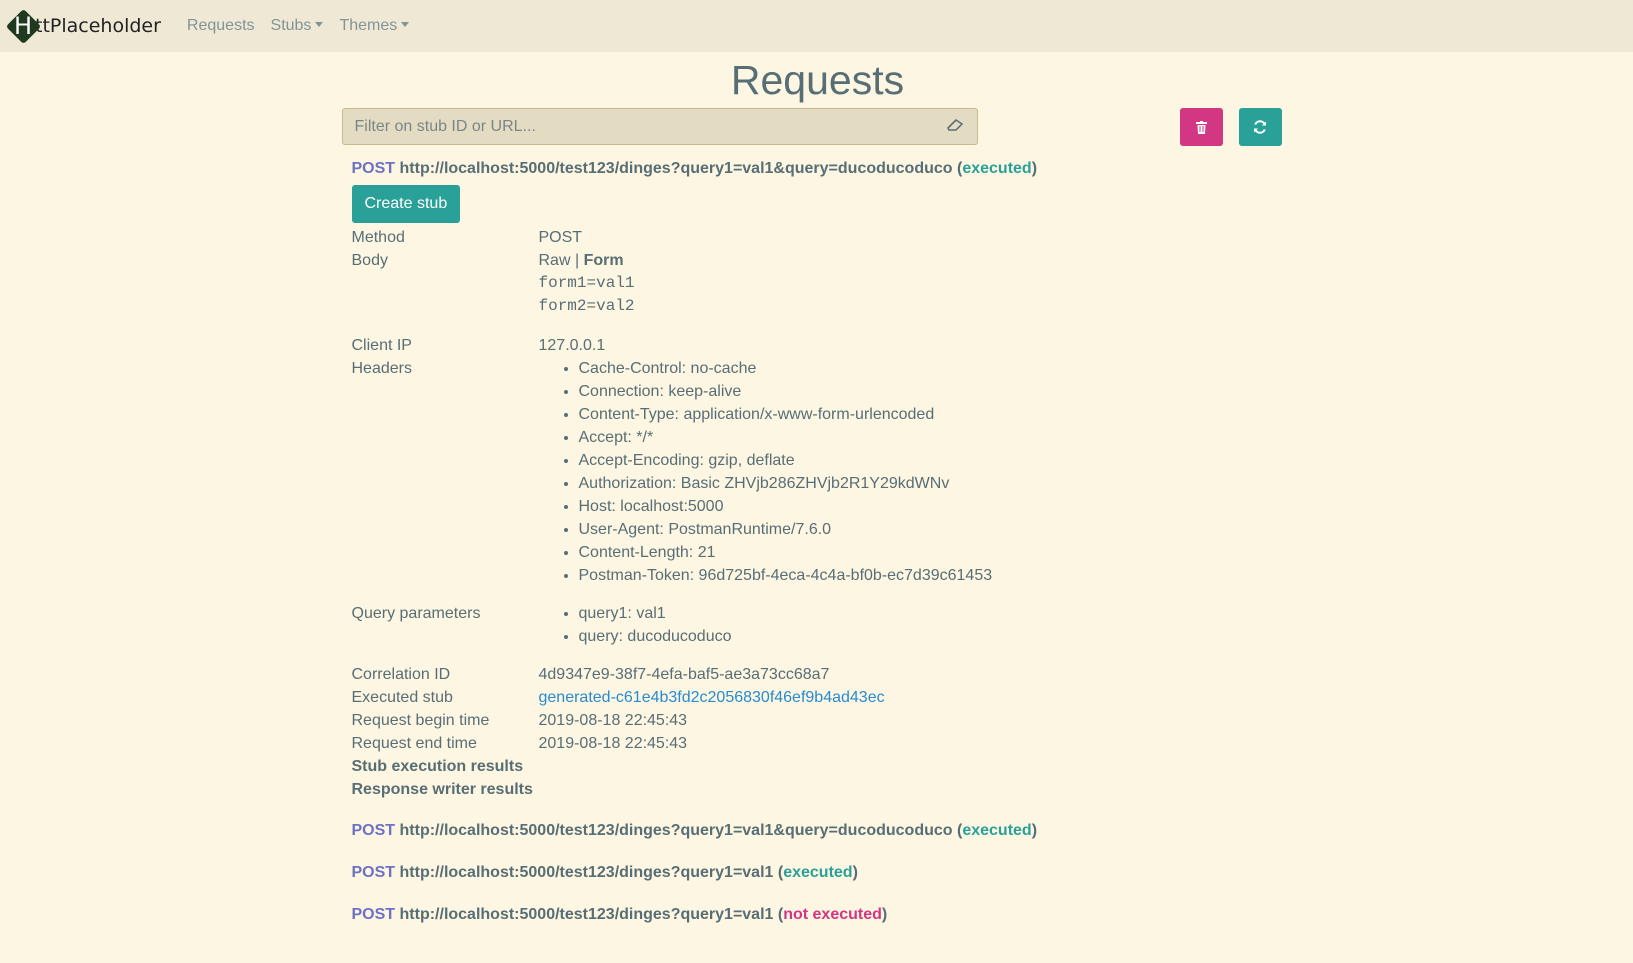 This screenshot has width=1633, height=963. Describe the element at coordinates (684, 674) in the screenshot. I see `correlation-id-value: 4d9347e9-38f7-4efa-baf5-ae3a73cc68a7` at that location.